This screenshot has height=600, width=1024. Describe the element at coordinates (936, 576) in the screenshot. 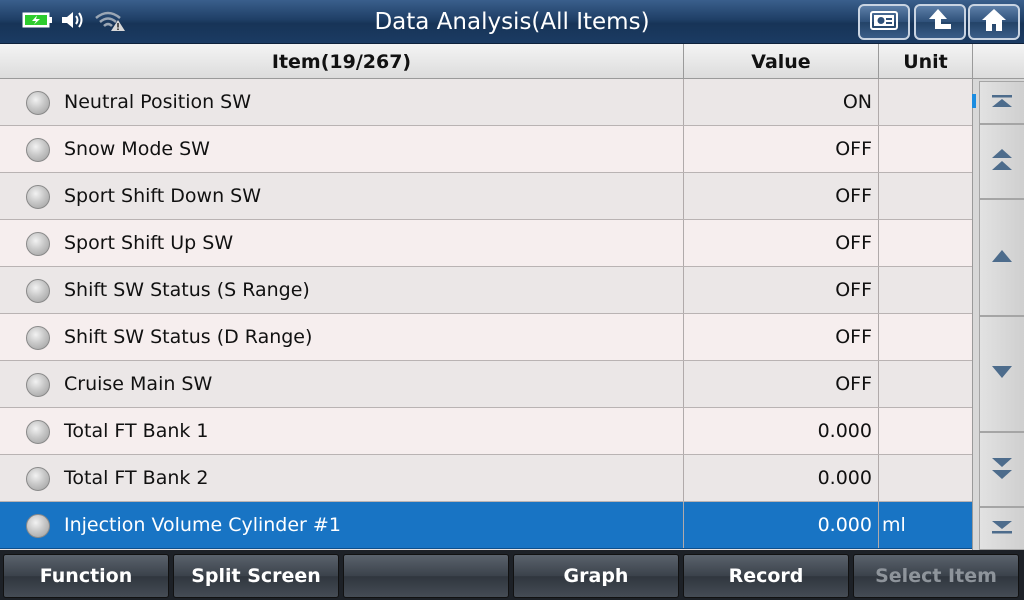

I see `select-item-button: Select Item` at that location.